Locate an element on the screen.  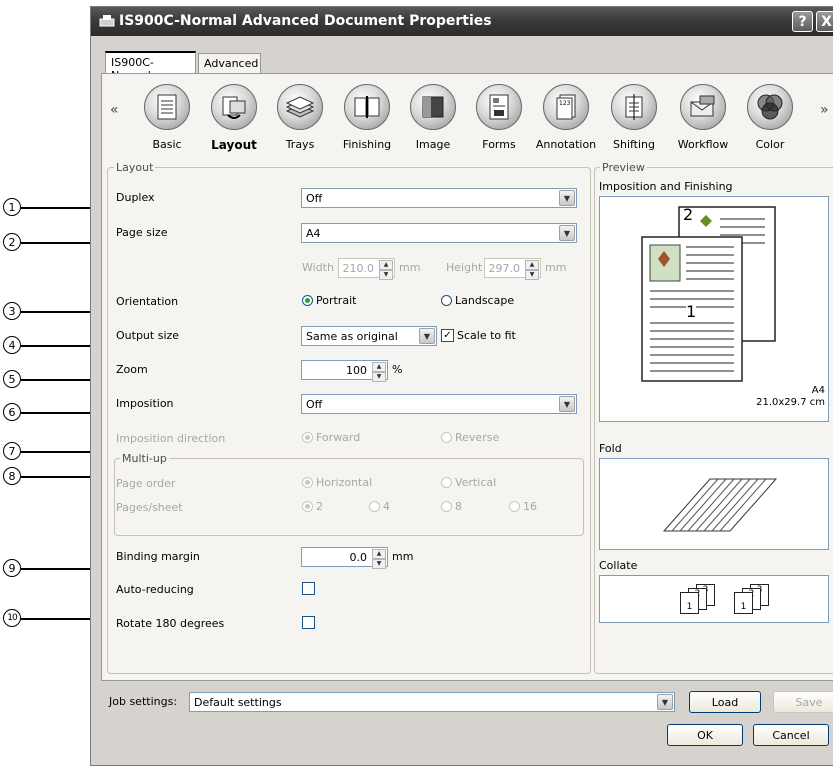
reverse-radio: Reverse is located at coordinates (470, 437).